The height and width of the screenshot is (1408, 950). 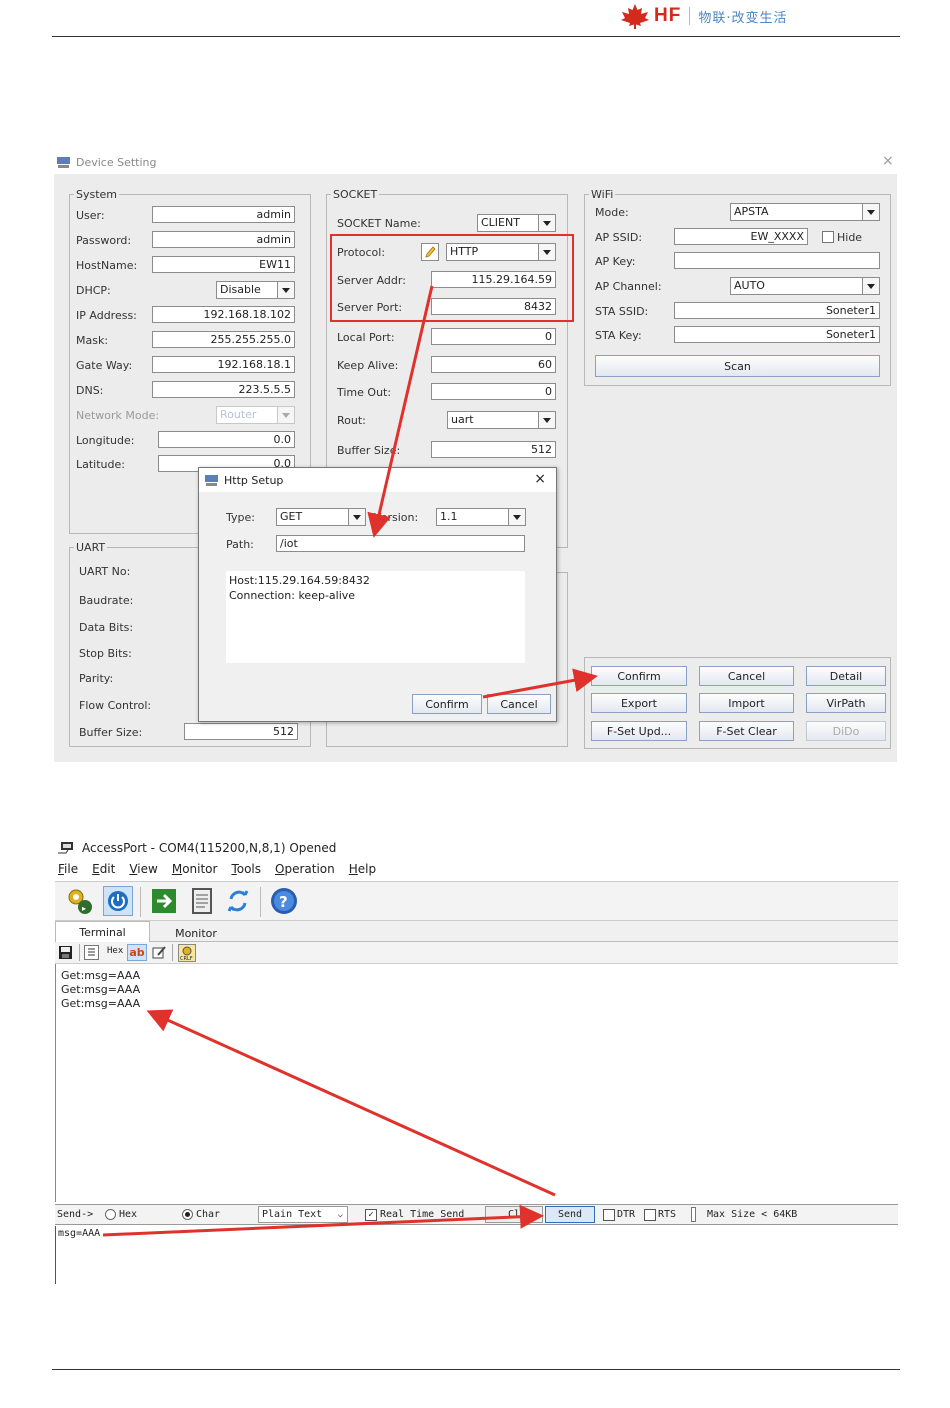 What do you see at coordinates (303, 1214) in the screenshot?
I see `format-select: Plain Text ⌵` at bounding box center [303, 1214].